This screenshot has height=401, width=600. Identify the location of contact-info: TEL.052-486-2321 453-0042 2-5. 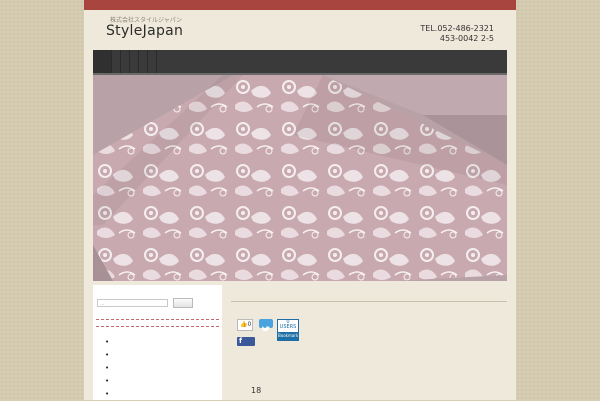
(457, 34).